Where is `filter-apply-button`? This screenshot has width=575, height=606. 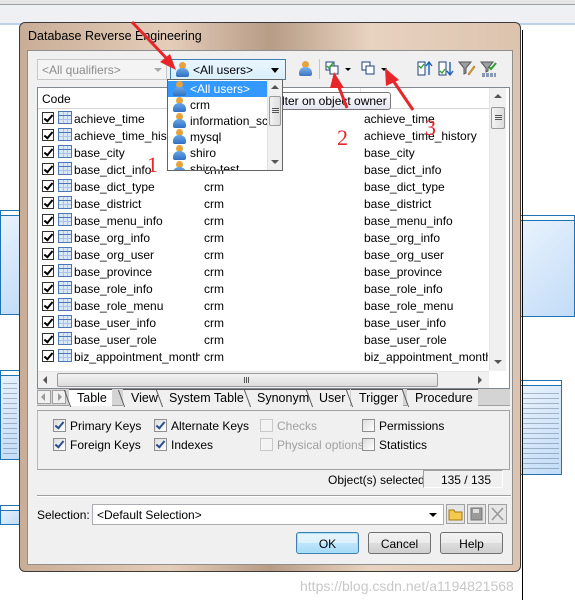
filter-apply-button is located at coordinates (488, 69).